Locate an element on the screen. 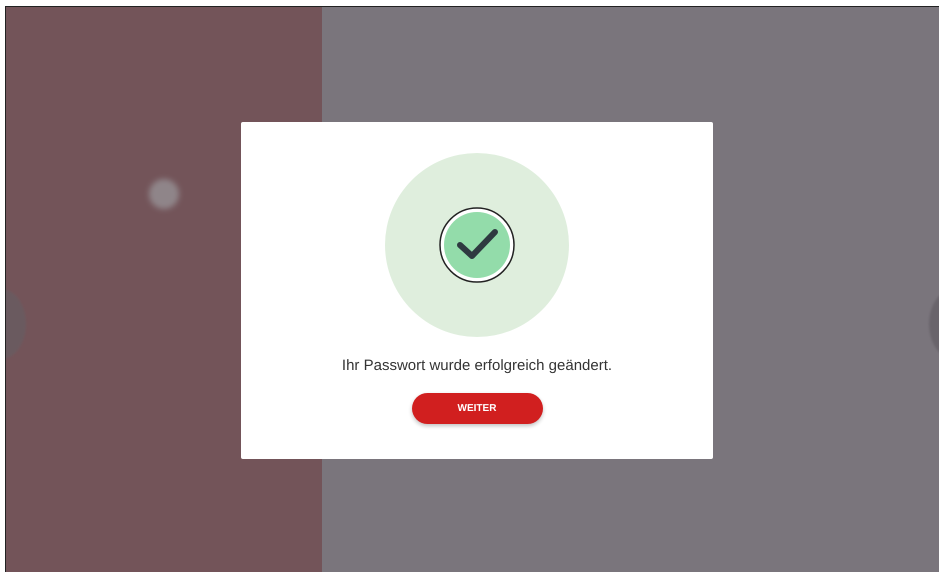 The image size is (939, 572). check-circle-icon is located at coordinates (477, 245).